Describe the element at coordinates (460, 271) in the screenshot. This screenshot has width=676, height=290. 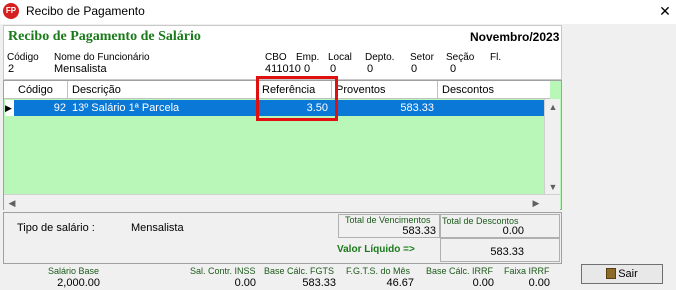
I see `base-calc-irrf-label: Base Cálc. IRRF` at that location.